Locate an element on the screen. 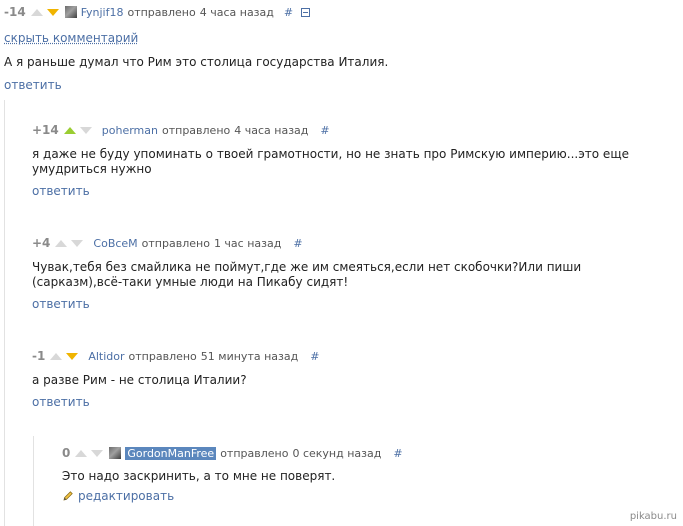 This screenshot has height=526, width=683. rating: -14 is located at coordinates (15, 12).